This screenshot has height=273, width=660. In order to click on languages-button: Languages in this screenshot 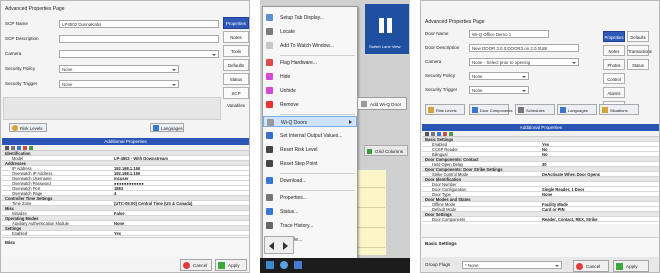, I will do `click(167, 127)`.